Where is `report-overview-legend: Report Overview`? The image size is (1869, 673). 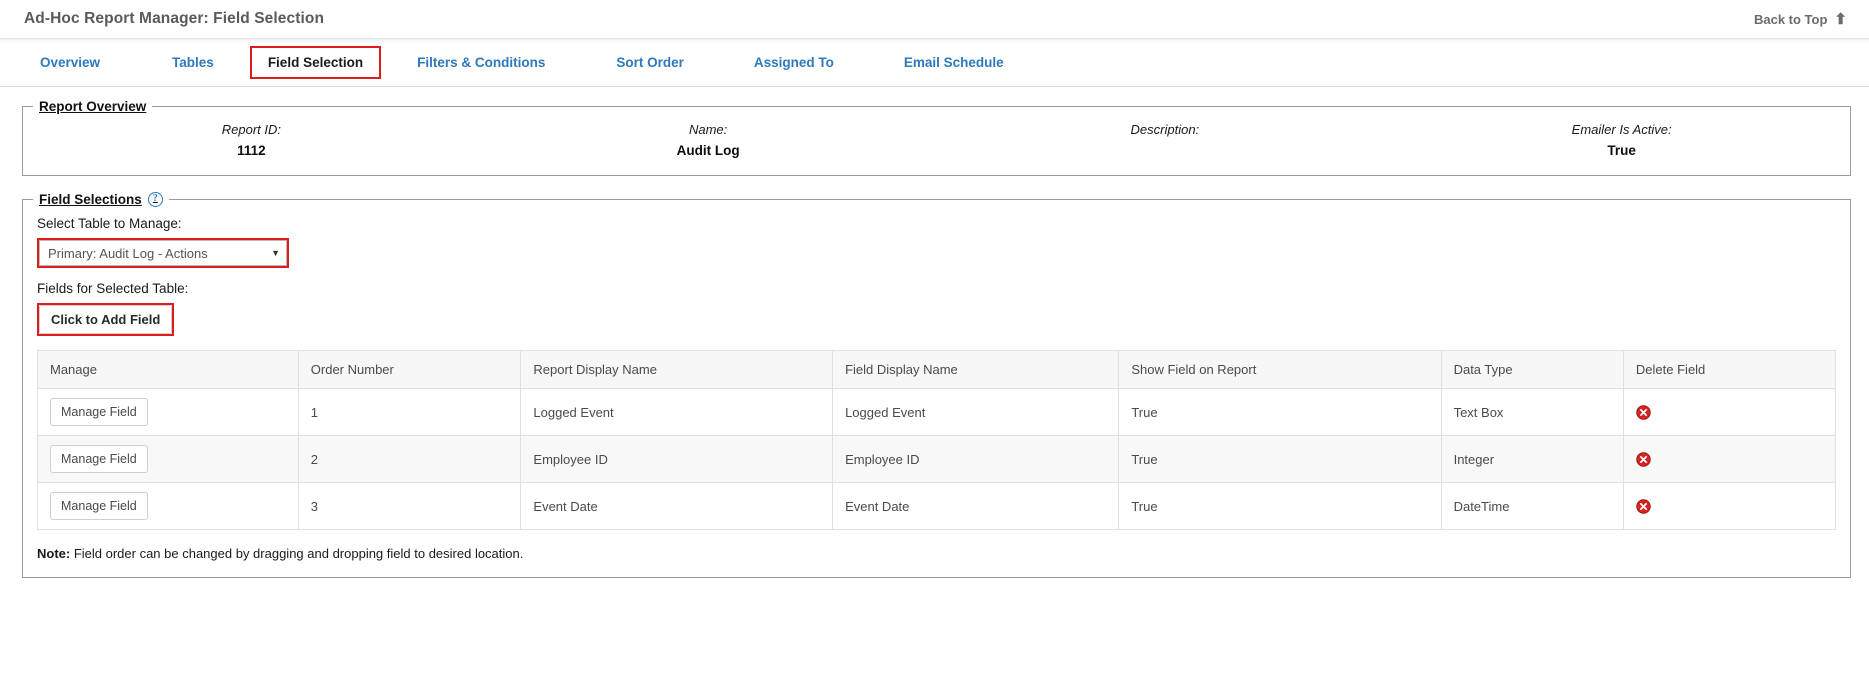
report-overview-legend: Report Overview is located at coordinates (92, 106).